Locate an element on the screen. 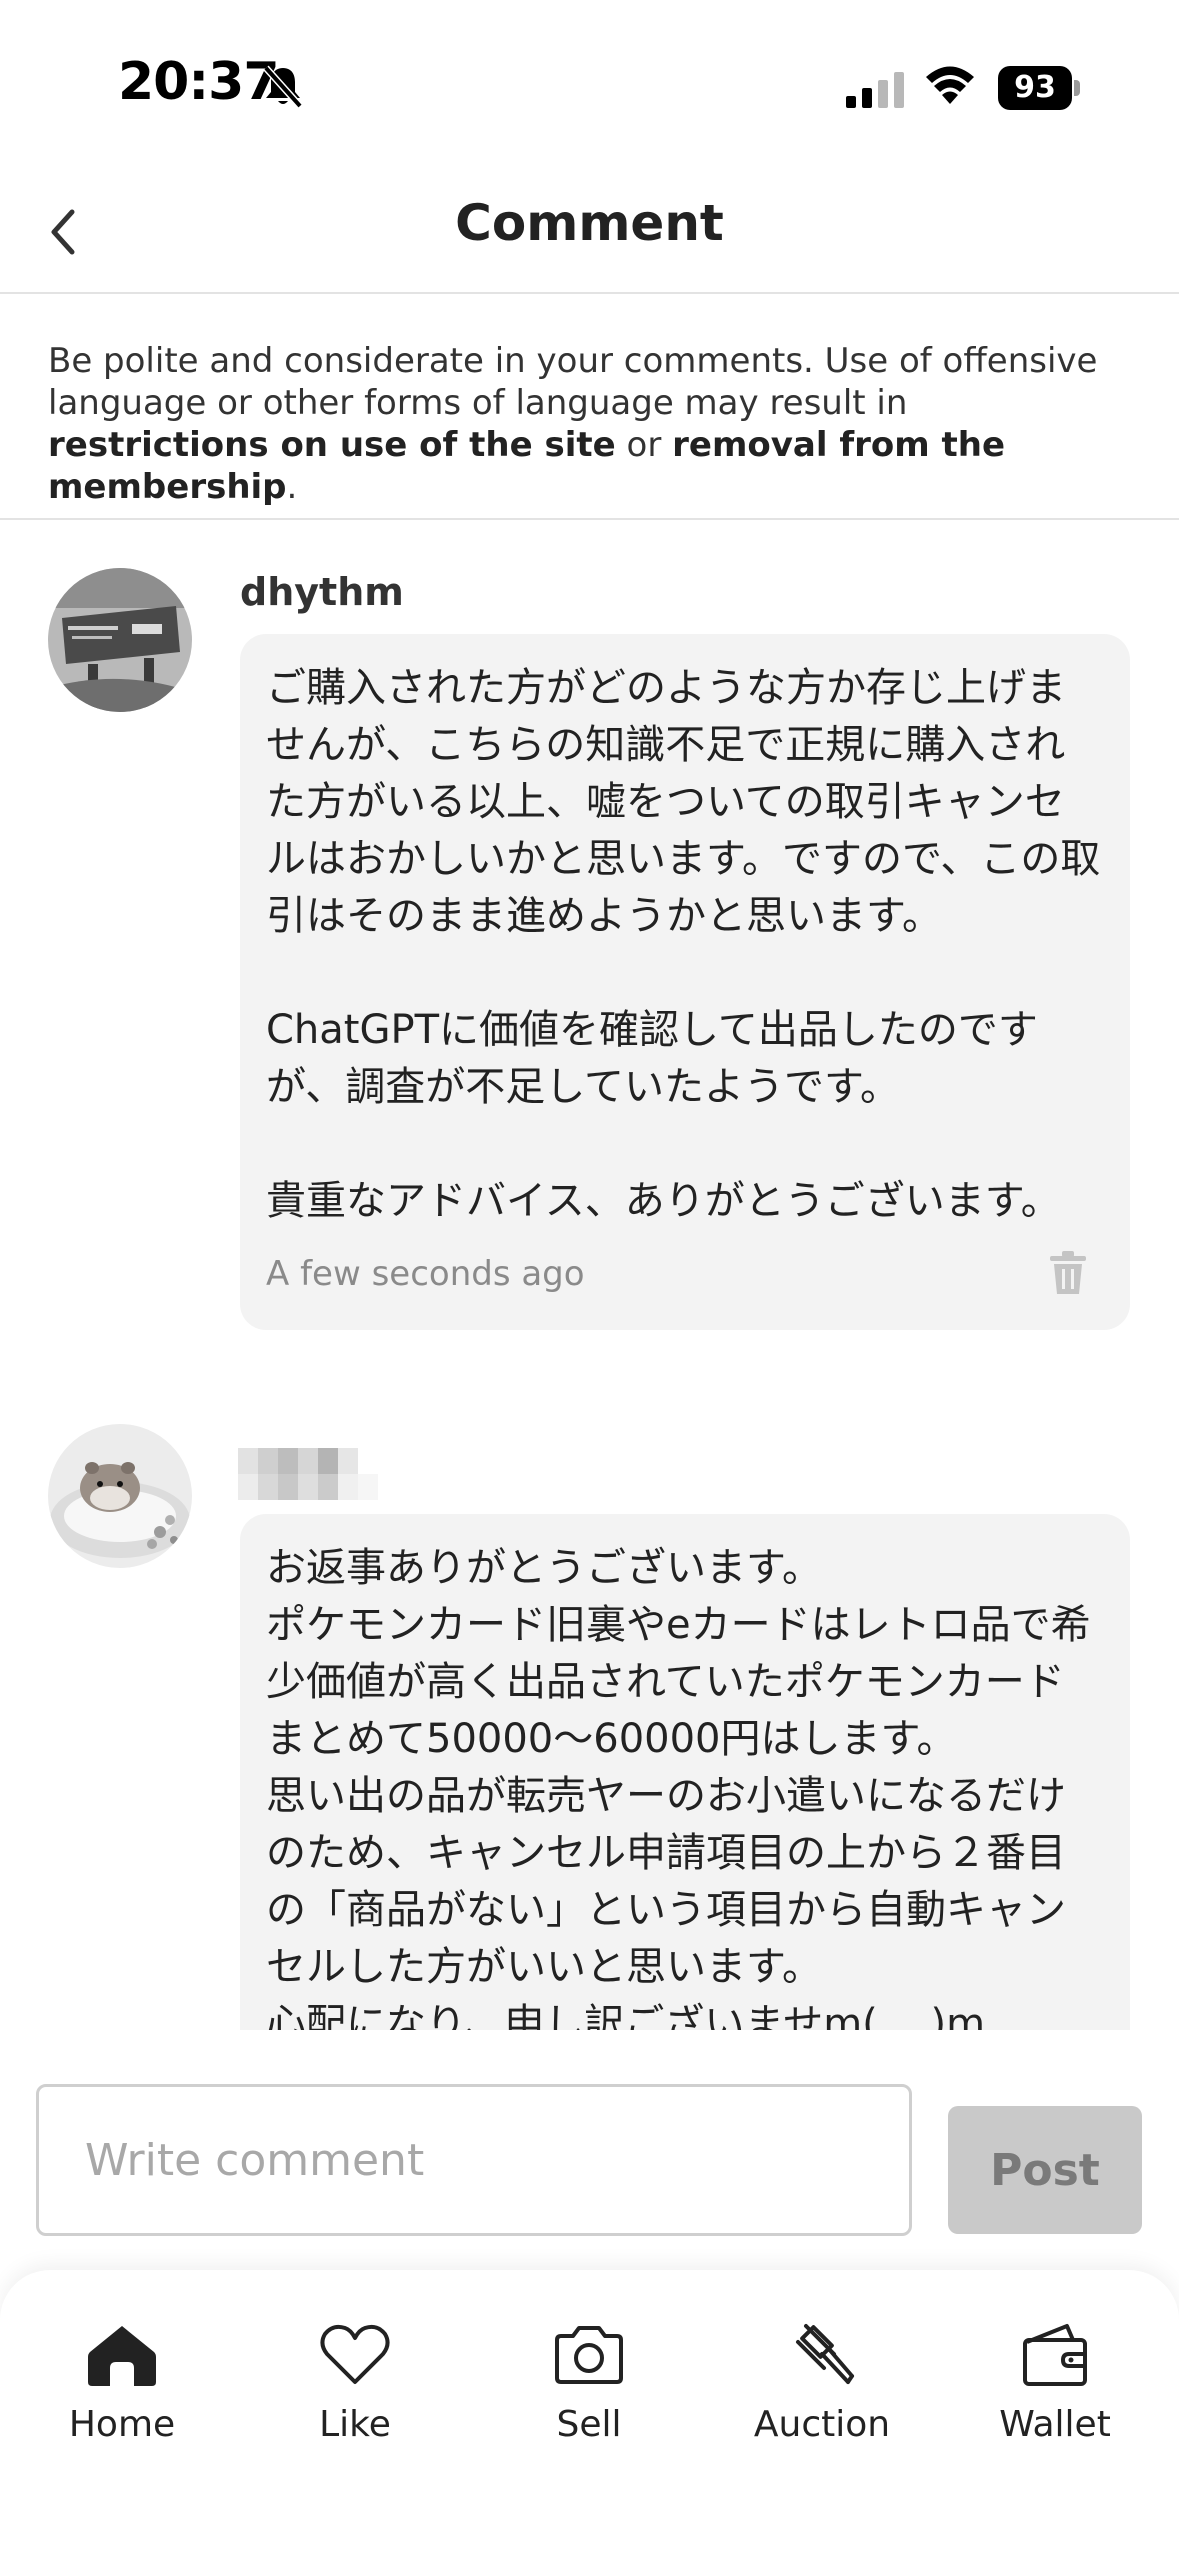 The image size is (1179, 2556). tab-wallet: Wallet is located at coordinates (1055, 2395).